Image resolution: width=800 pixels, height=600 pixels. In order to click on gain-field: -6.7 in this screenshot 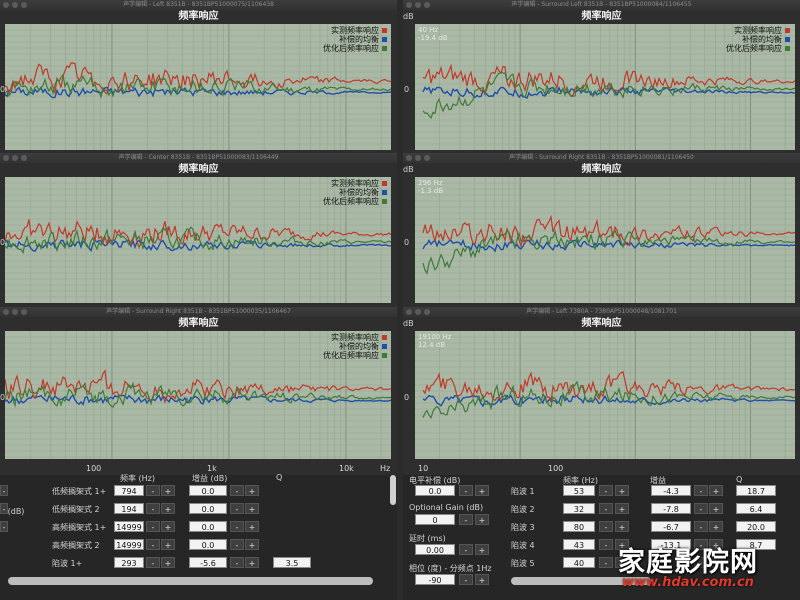, I will do `click(671, 526)`.